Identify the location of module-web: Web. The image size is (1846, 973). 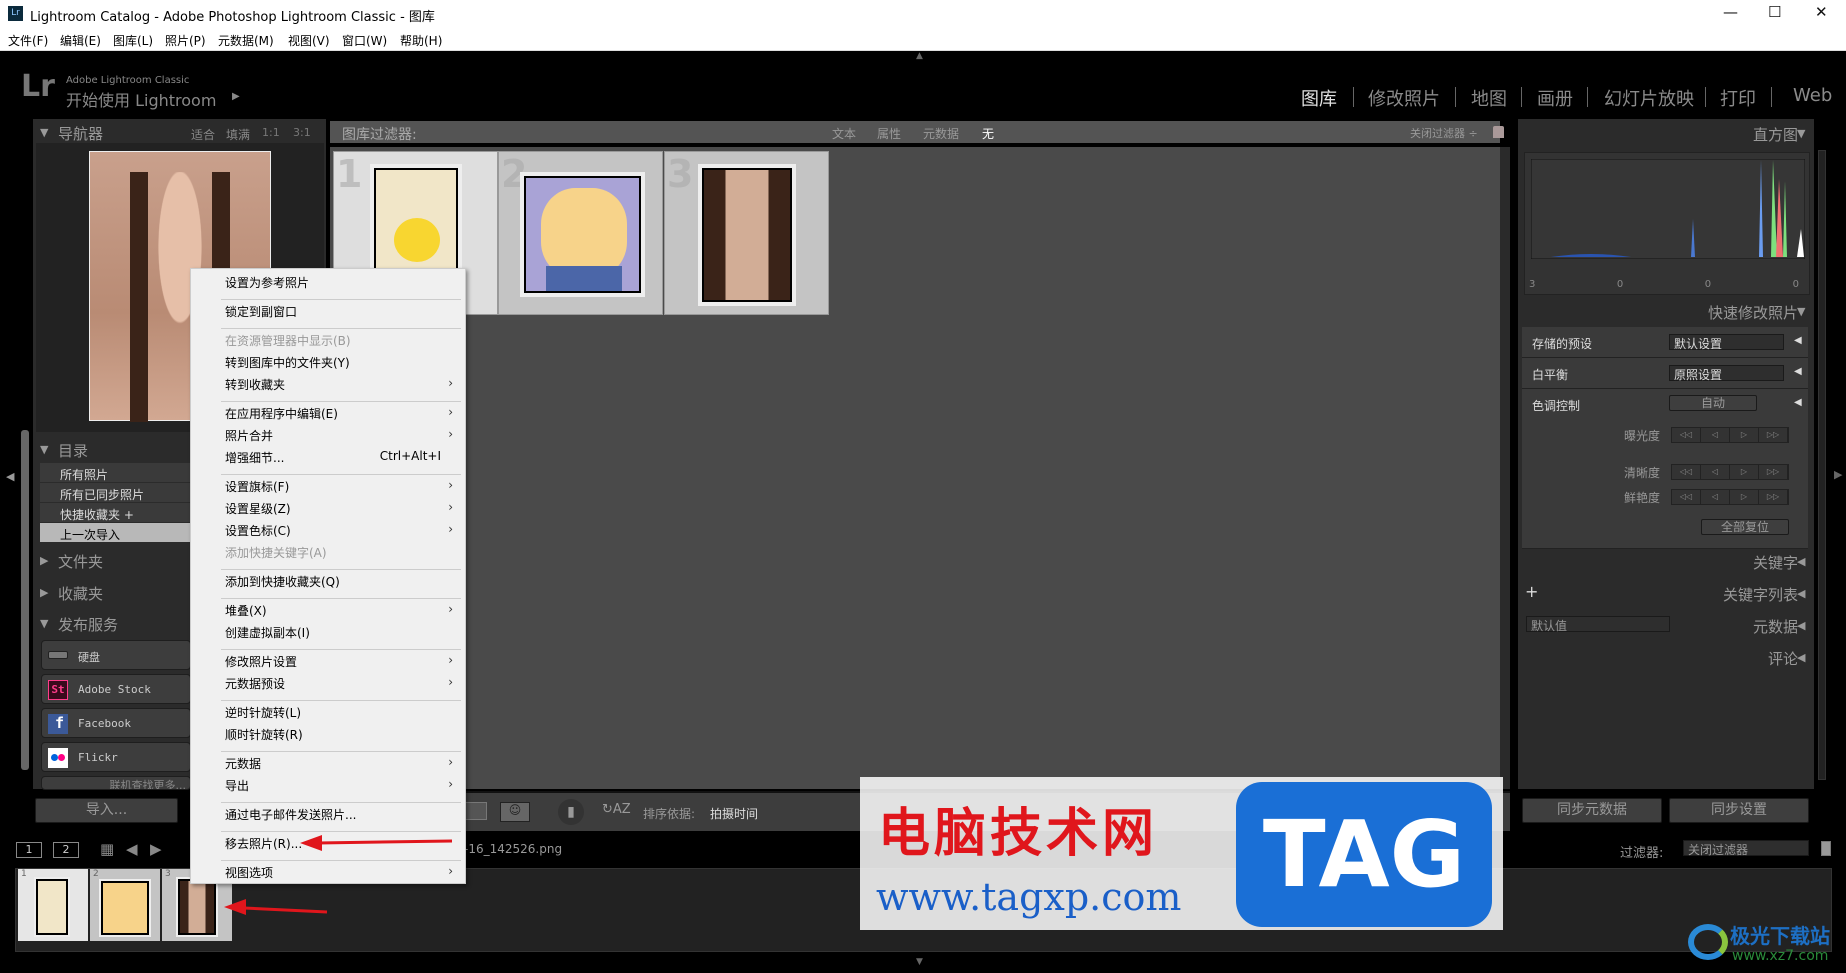
(1812, 95).